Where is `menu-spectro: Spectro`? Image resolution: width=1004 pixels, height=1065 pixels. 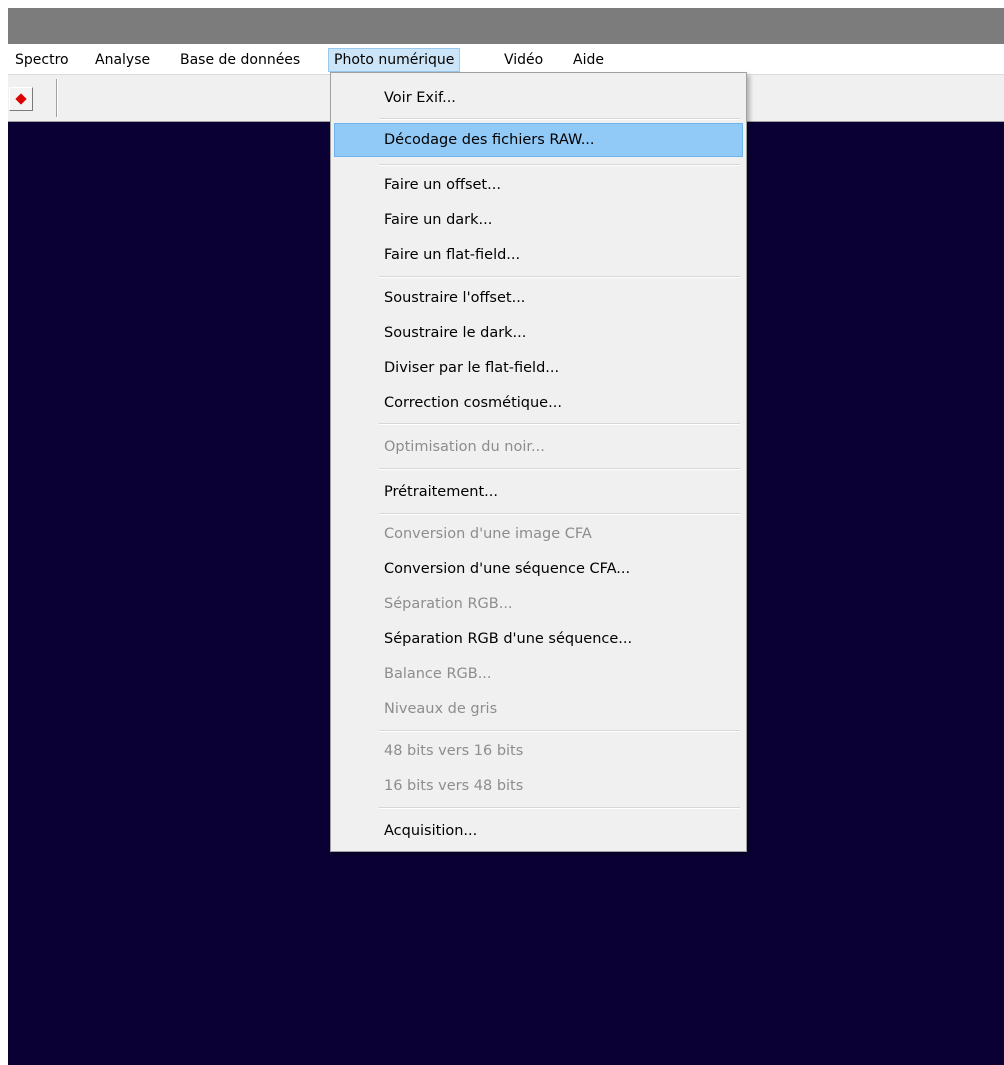
menu-spectro: Spectro is located at coordinates (42, 60).